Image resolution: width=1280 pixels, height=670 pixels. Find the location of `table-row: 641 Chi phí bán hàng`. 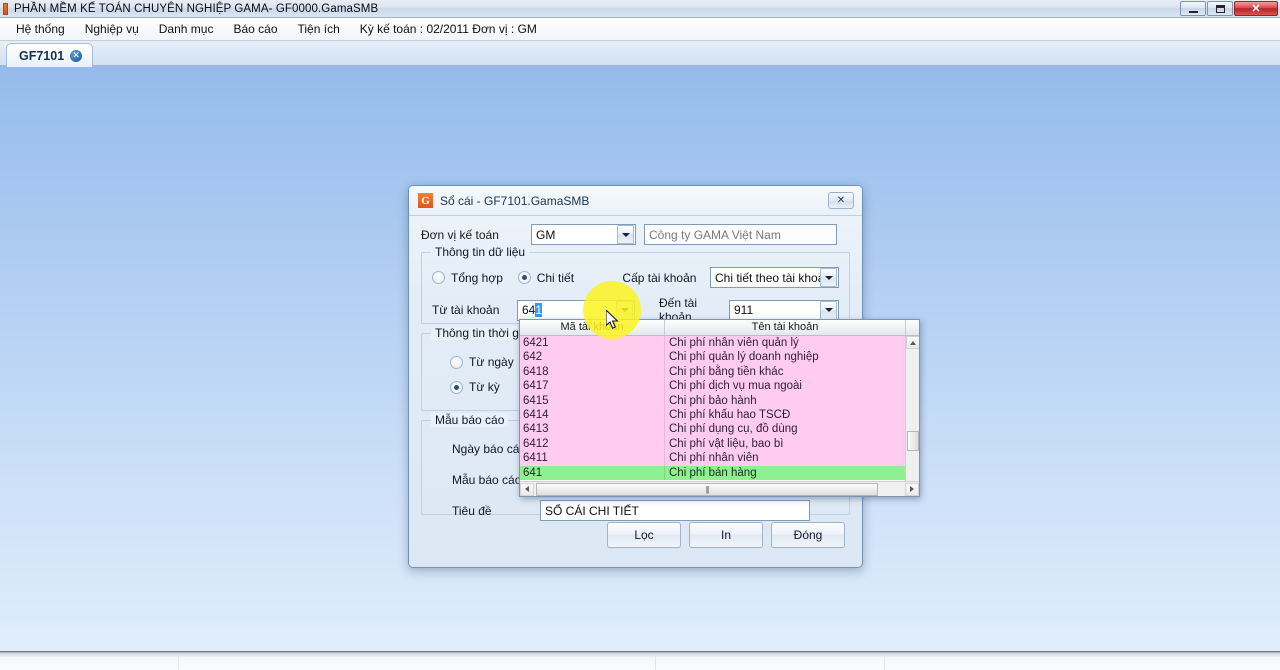

table-row: 641 Chi phí bán hàng is located at coordinates (719, 472).